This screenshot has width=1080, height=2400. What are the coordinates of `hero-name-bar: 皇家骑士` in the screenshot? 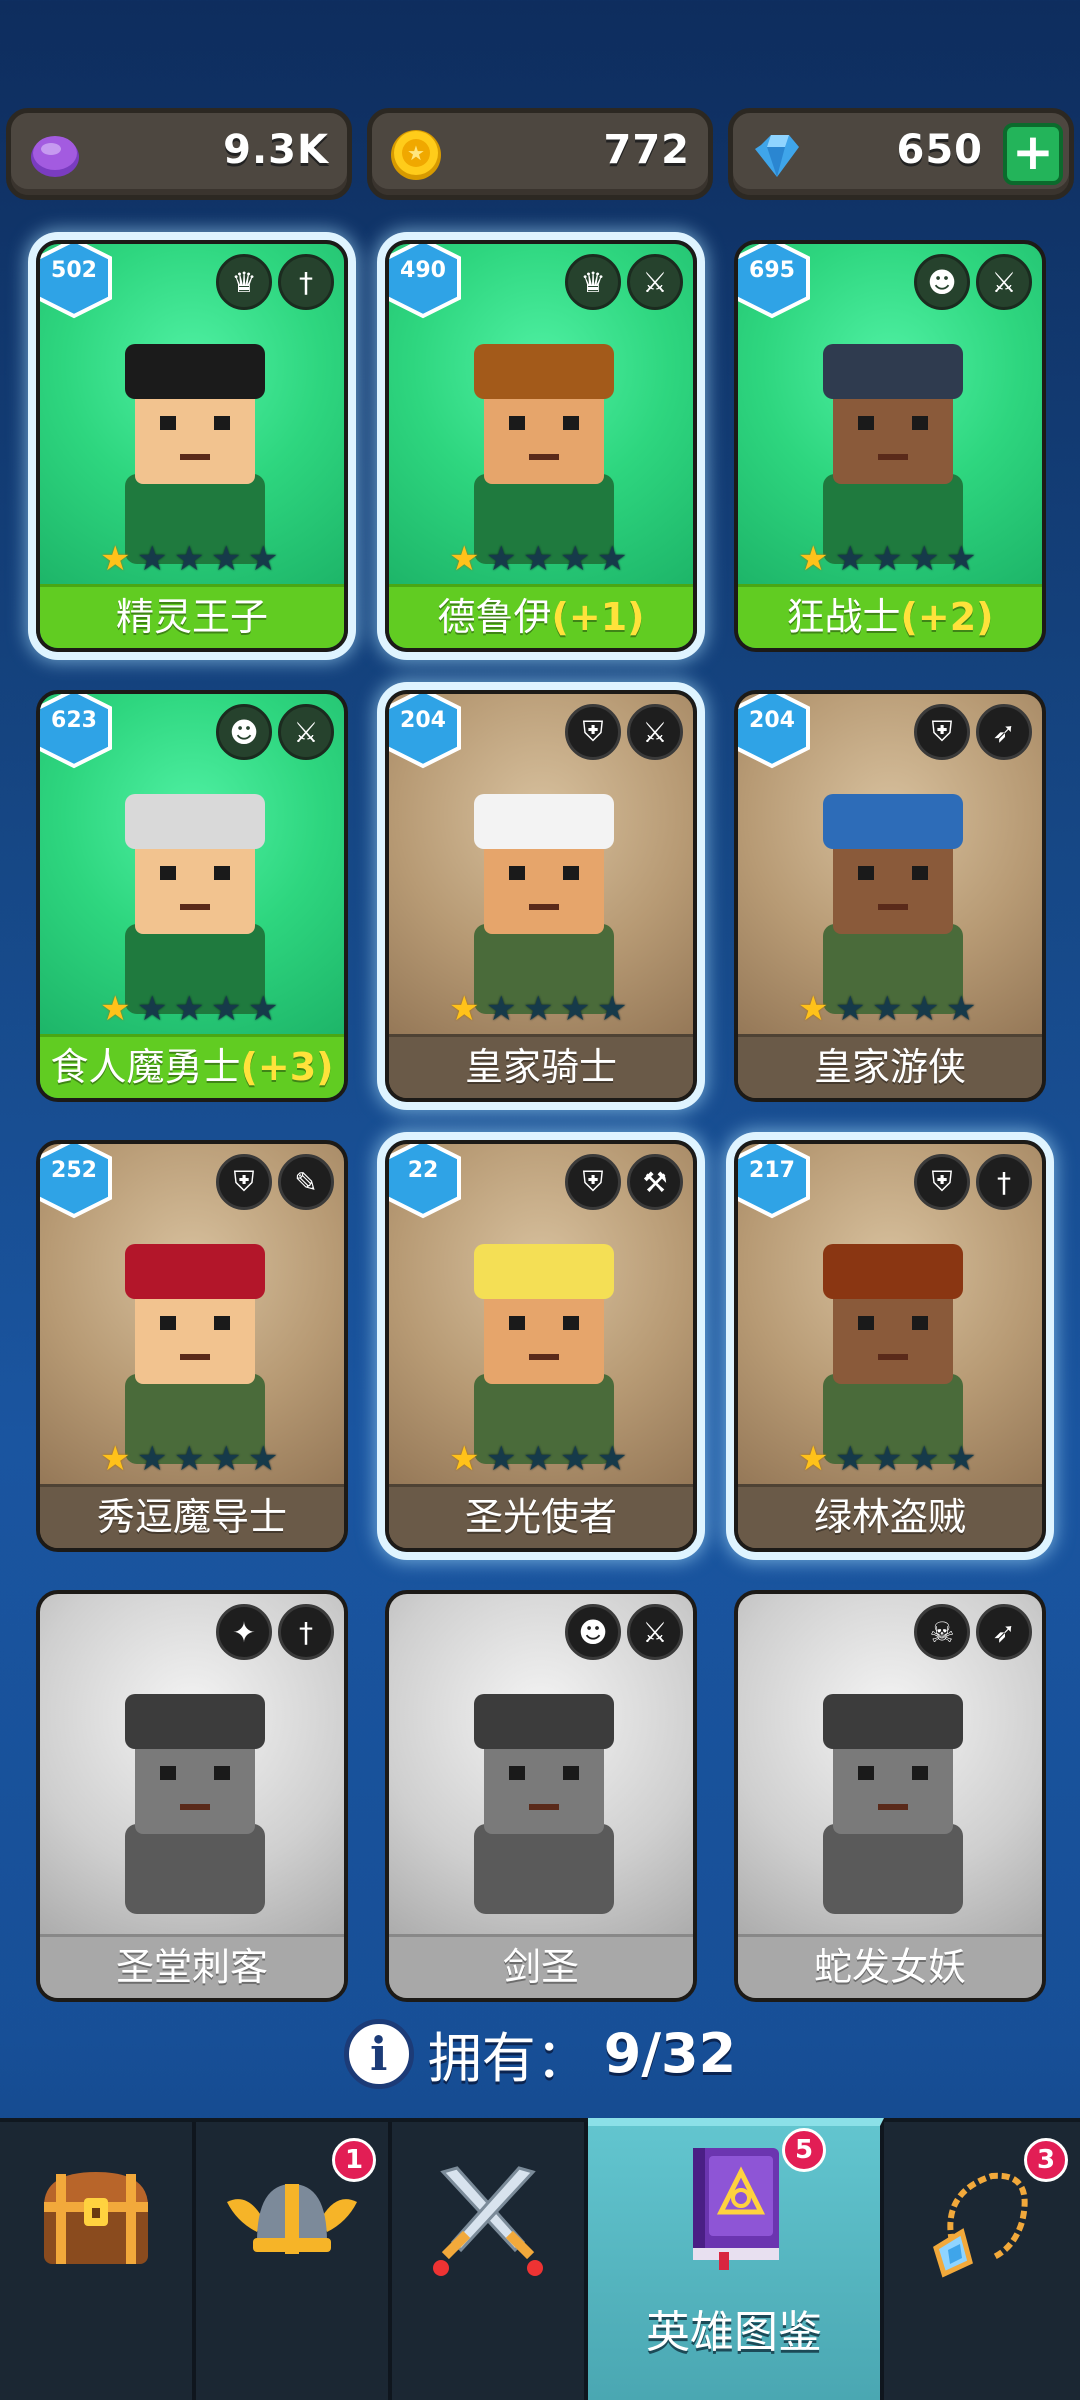 It's located at (541, 1066).